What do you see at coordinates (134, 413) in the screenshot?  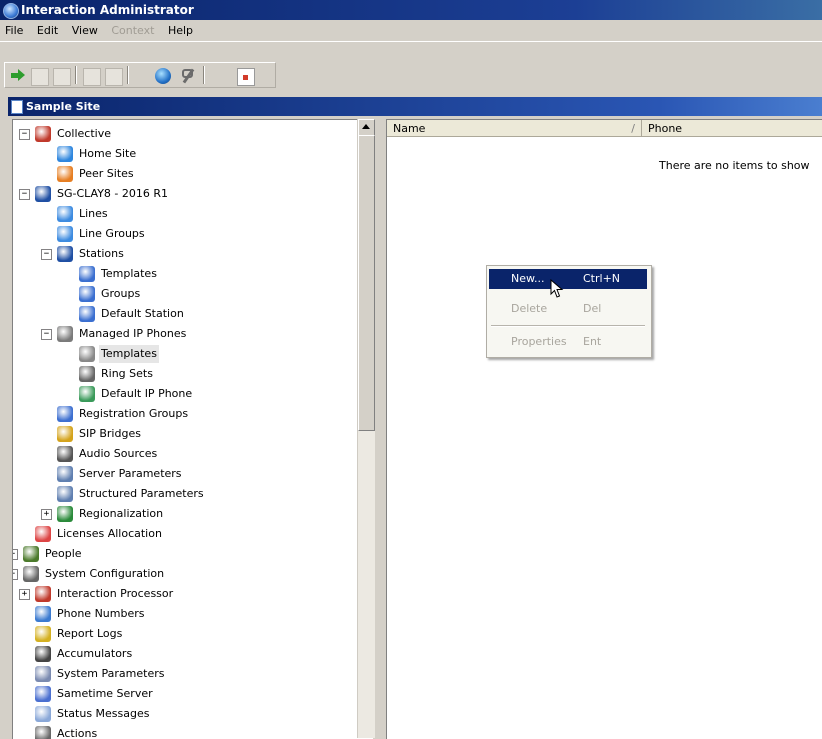 I see `tree-node-label: Registration Groups` at bounding box center [134, 413].